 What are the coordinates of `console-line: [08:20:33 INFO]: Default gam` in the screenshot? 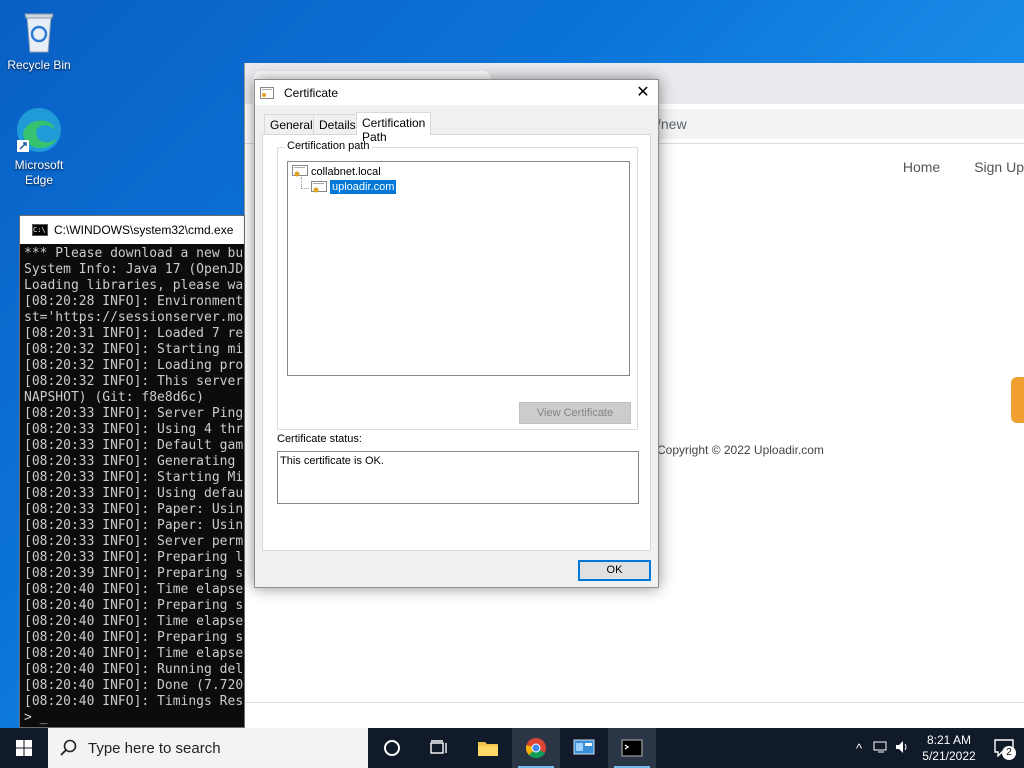 It's located at (134, 445).